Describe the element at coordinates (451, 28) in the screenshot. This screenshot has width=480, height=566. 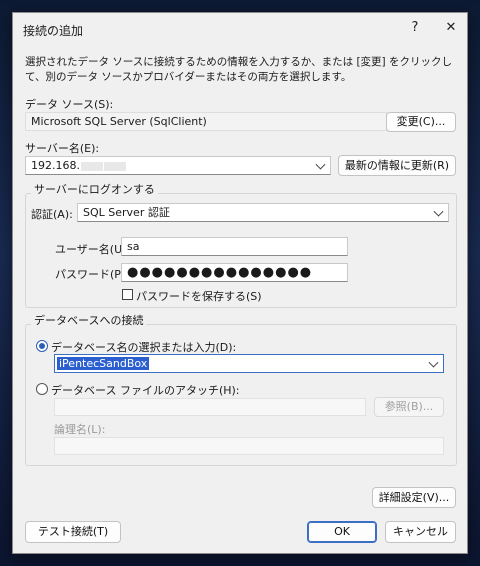
I see `close-button: ✕` at that location.